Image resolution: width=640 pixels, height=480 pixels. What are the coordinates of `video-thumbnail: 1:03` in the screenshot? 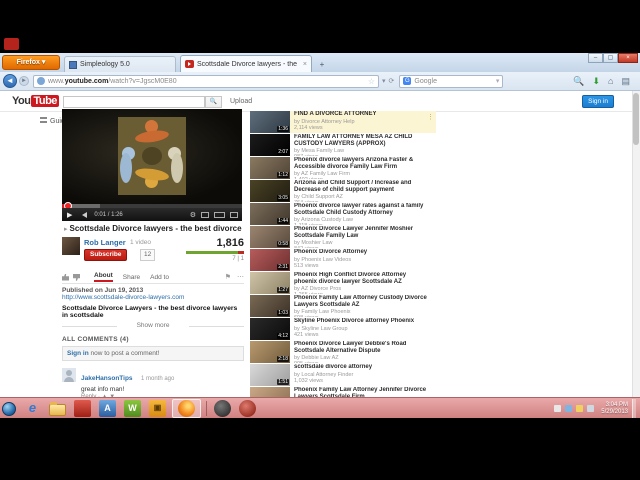 It's located at (270, 306).